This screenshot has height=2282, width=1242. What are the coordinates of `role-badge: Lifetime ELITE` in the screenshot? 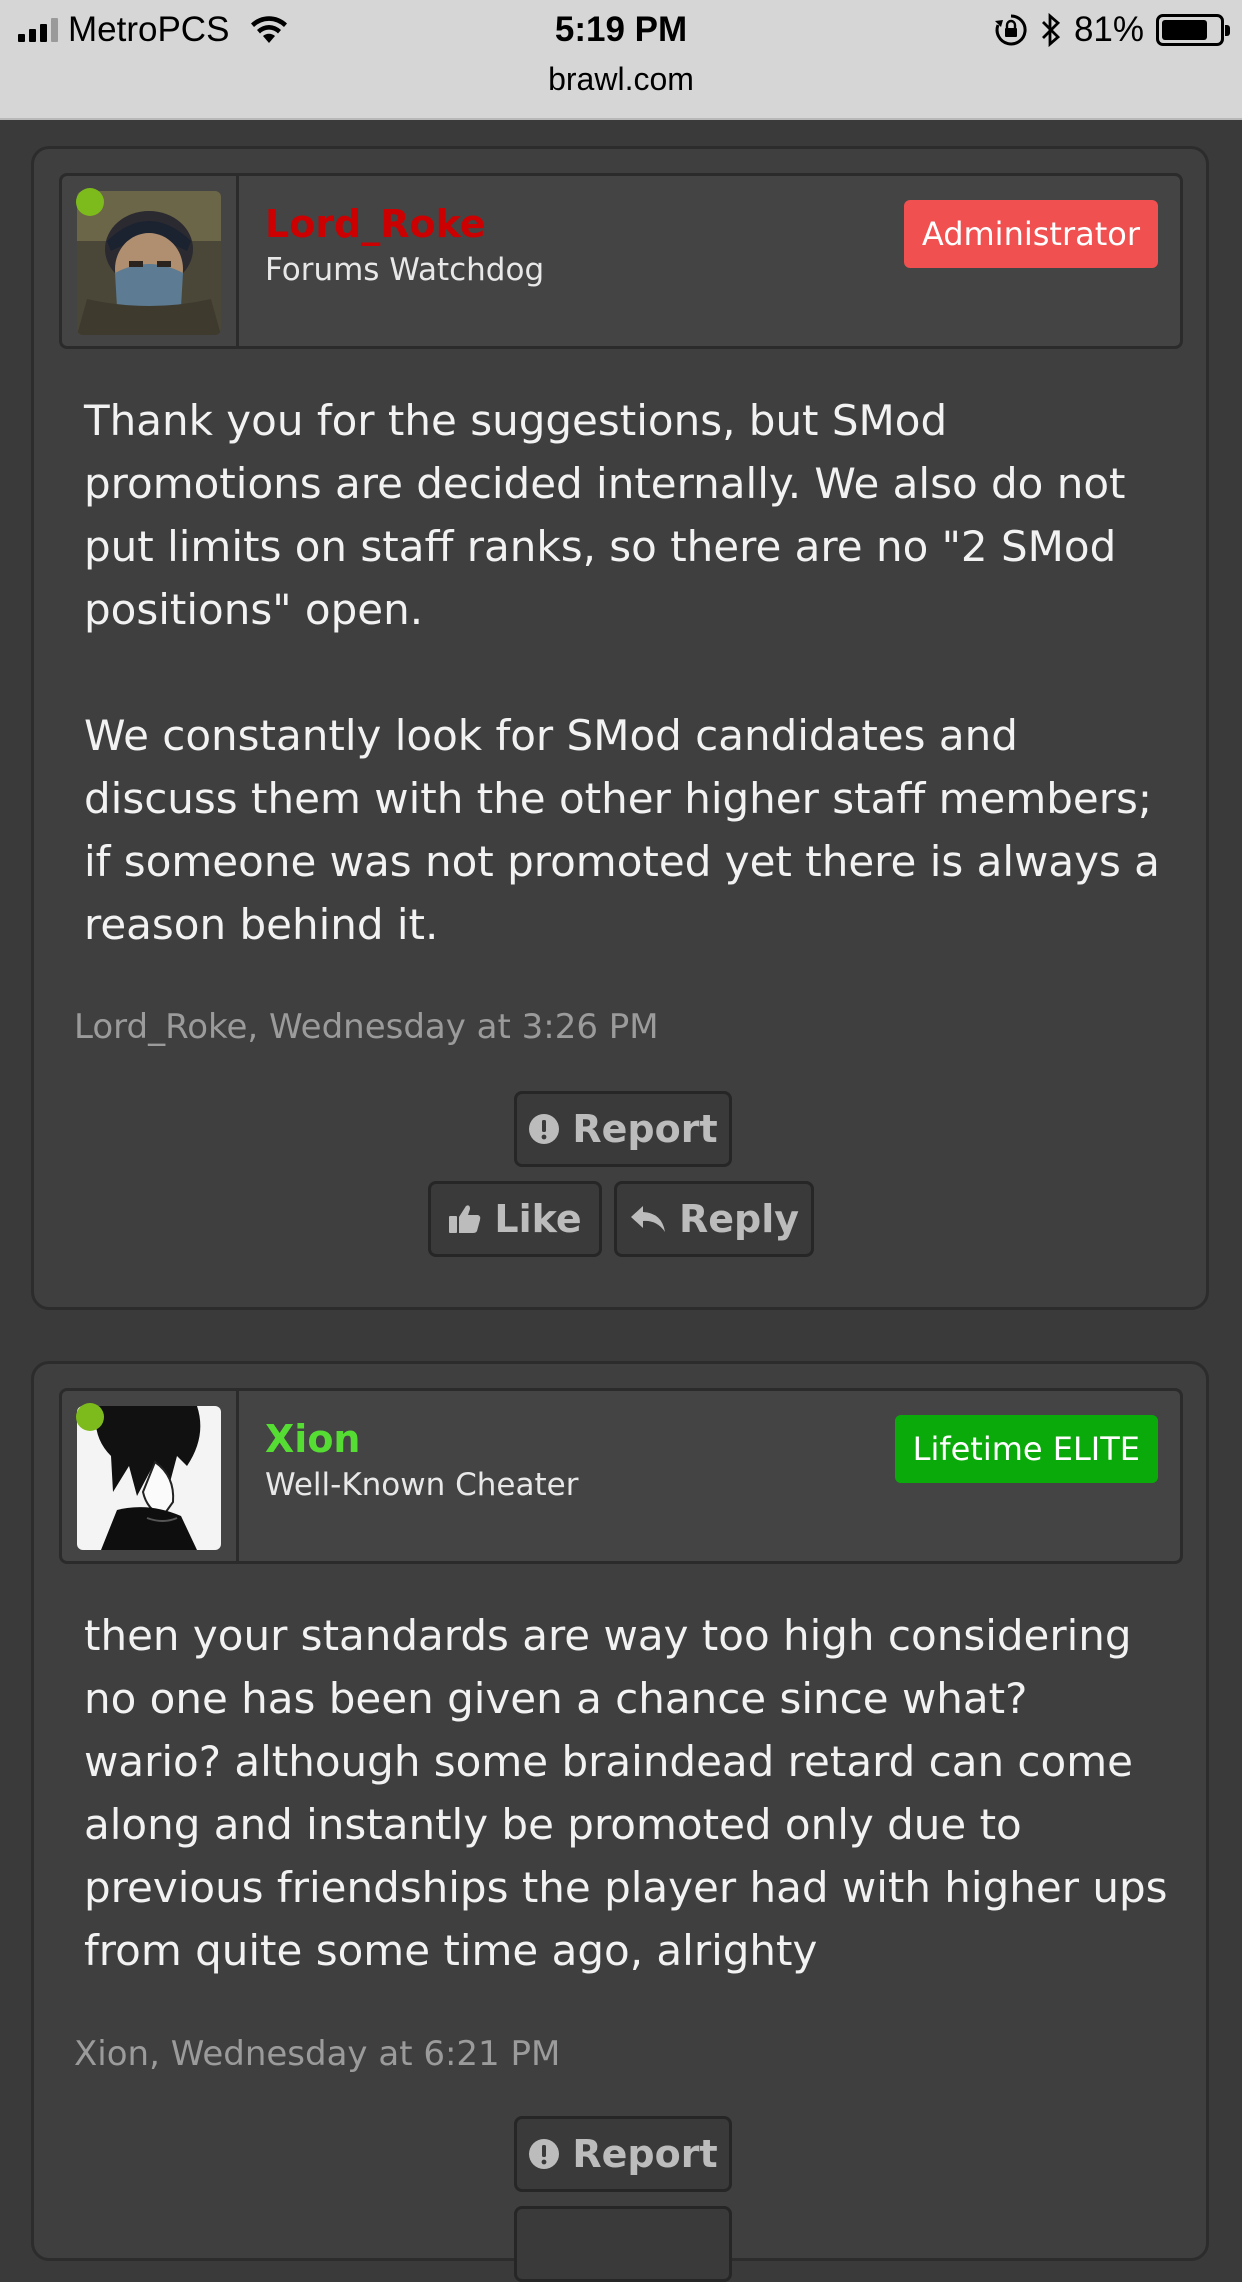 It's located at (1026, 1449).